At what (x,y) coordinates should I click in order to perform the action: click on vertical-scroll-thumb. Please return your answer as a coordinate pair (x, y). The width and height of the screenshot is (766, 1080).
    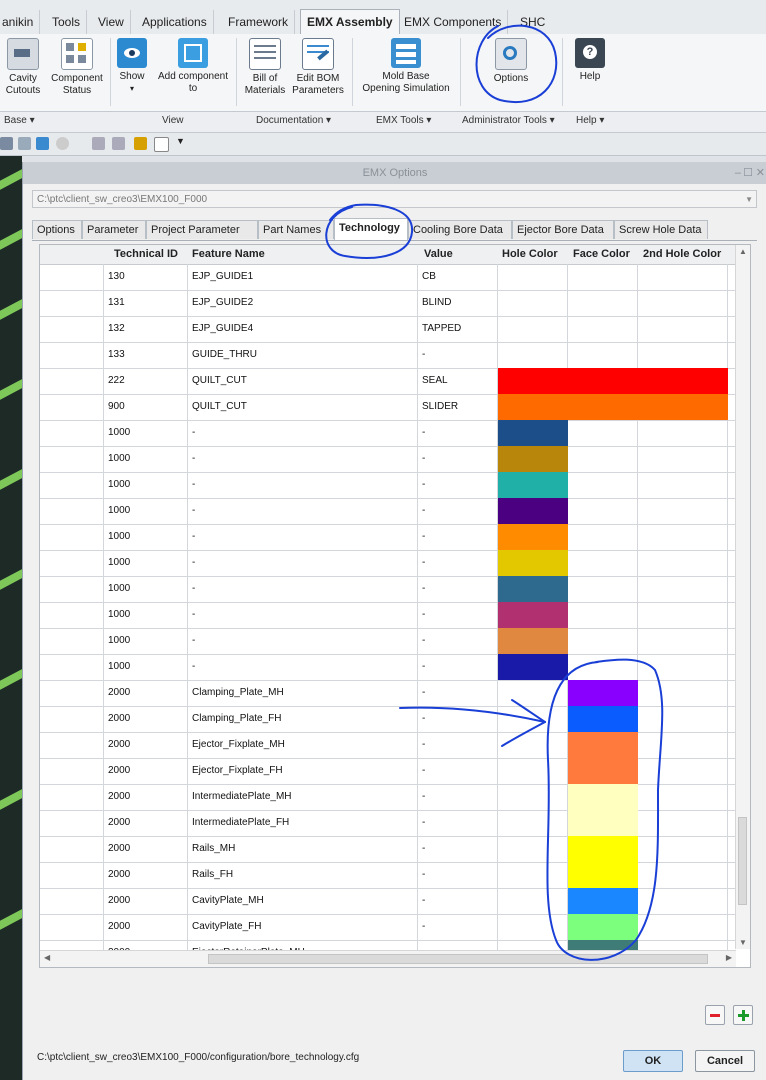
    Looking at the image, I should click on (742, 861).